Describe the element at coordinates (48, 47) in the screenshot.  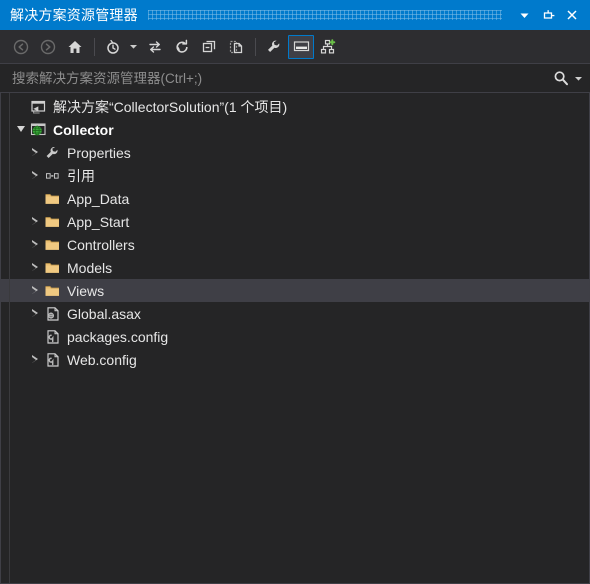
I see `forward-button` at that location.